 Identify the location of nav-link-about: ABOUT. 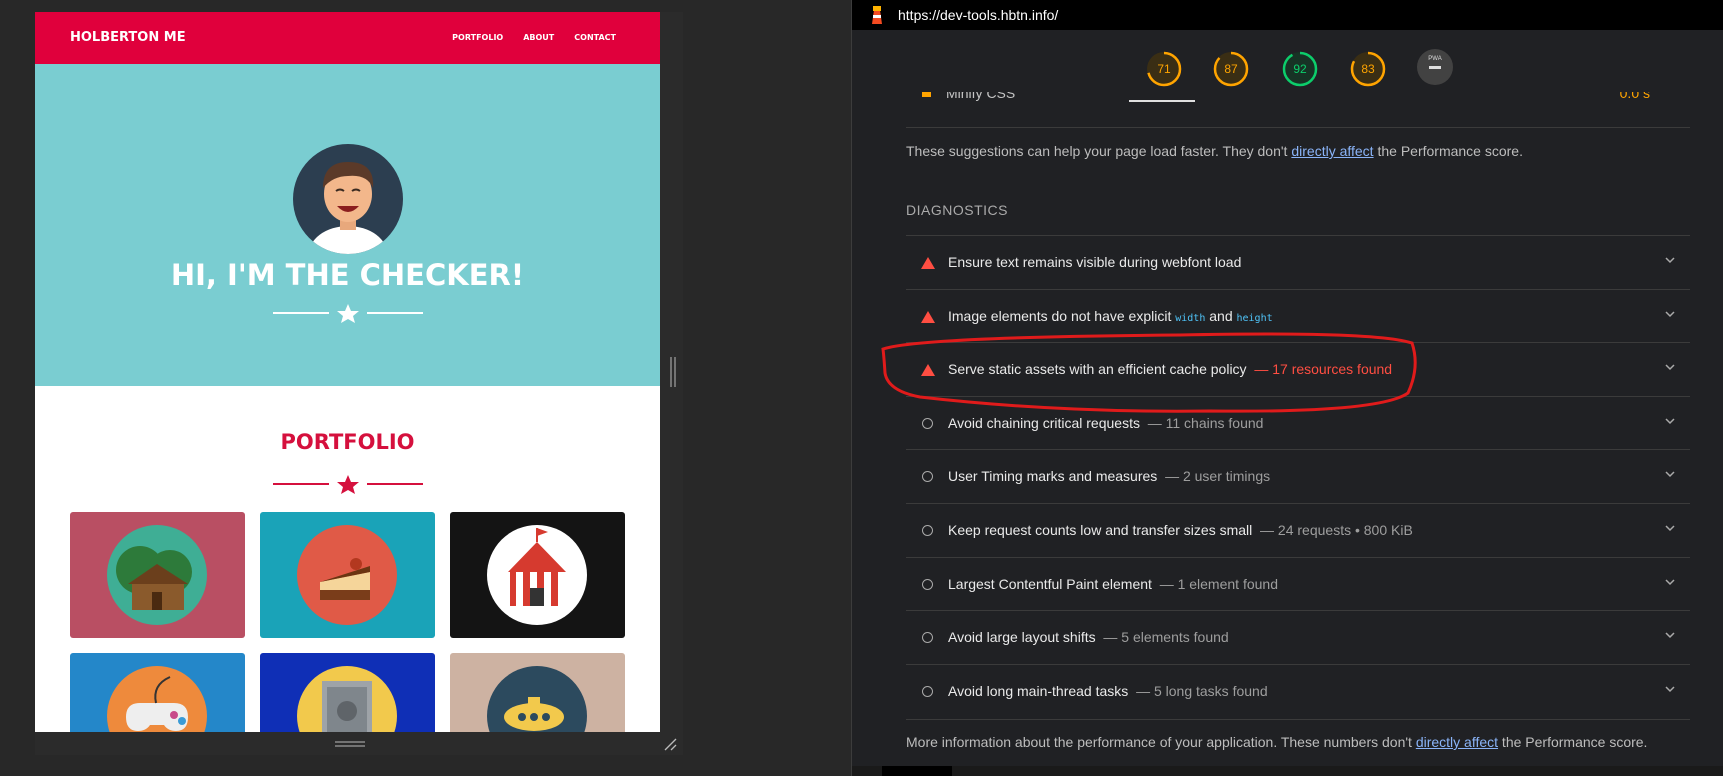
(538, 37).